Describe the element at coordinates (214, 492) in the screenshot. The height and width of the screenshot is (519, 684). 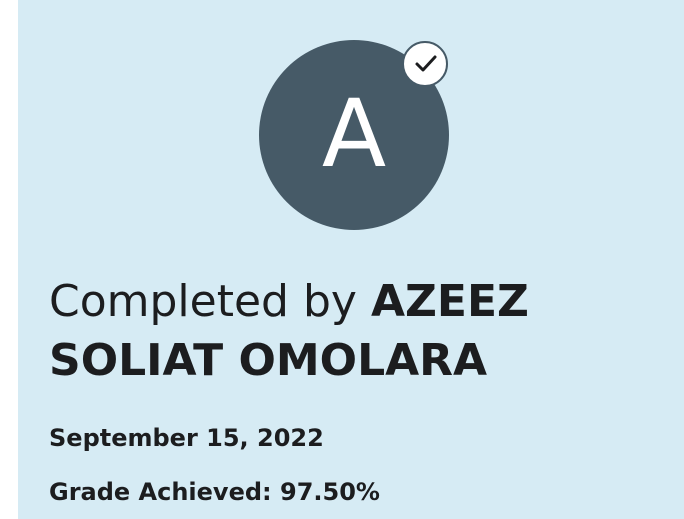
I see `grade-achieved: Grade Achieved: 97.50%` at that location.